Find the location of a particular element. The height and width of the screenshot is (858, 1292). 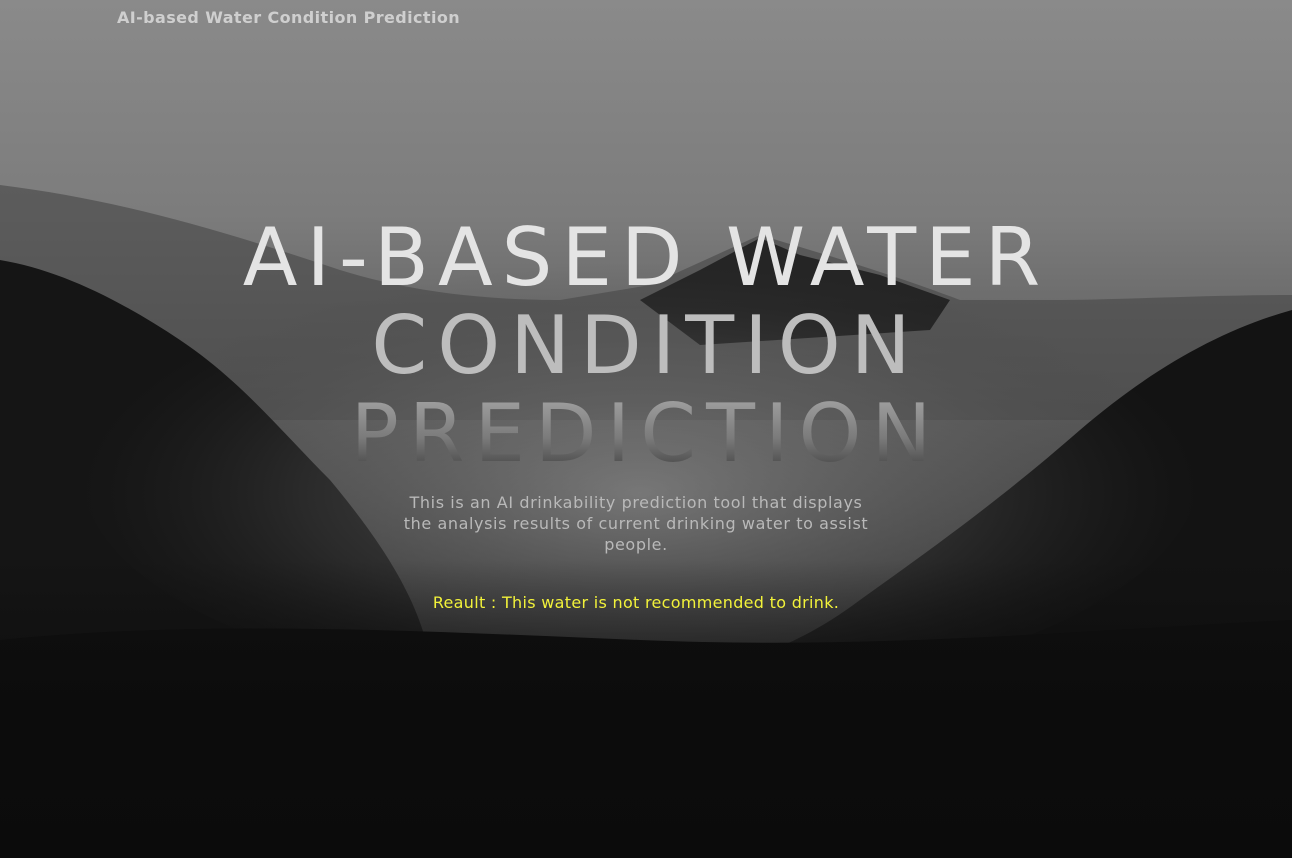

hero-title-line-2: CONDITION is located at coordinates (646, 345).